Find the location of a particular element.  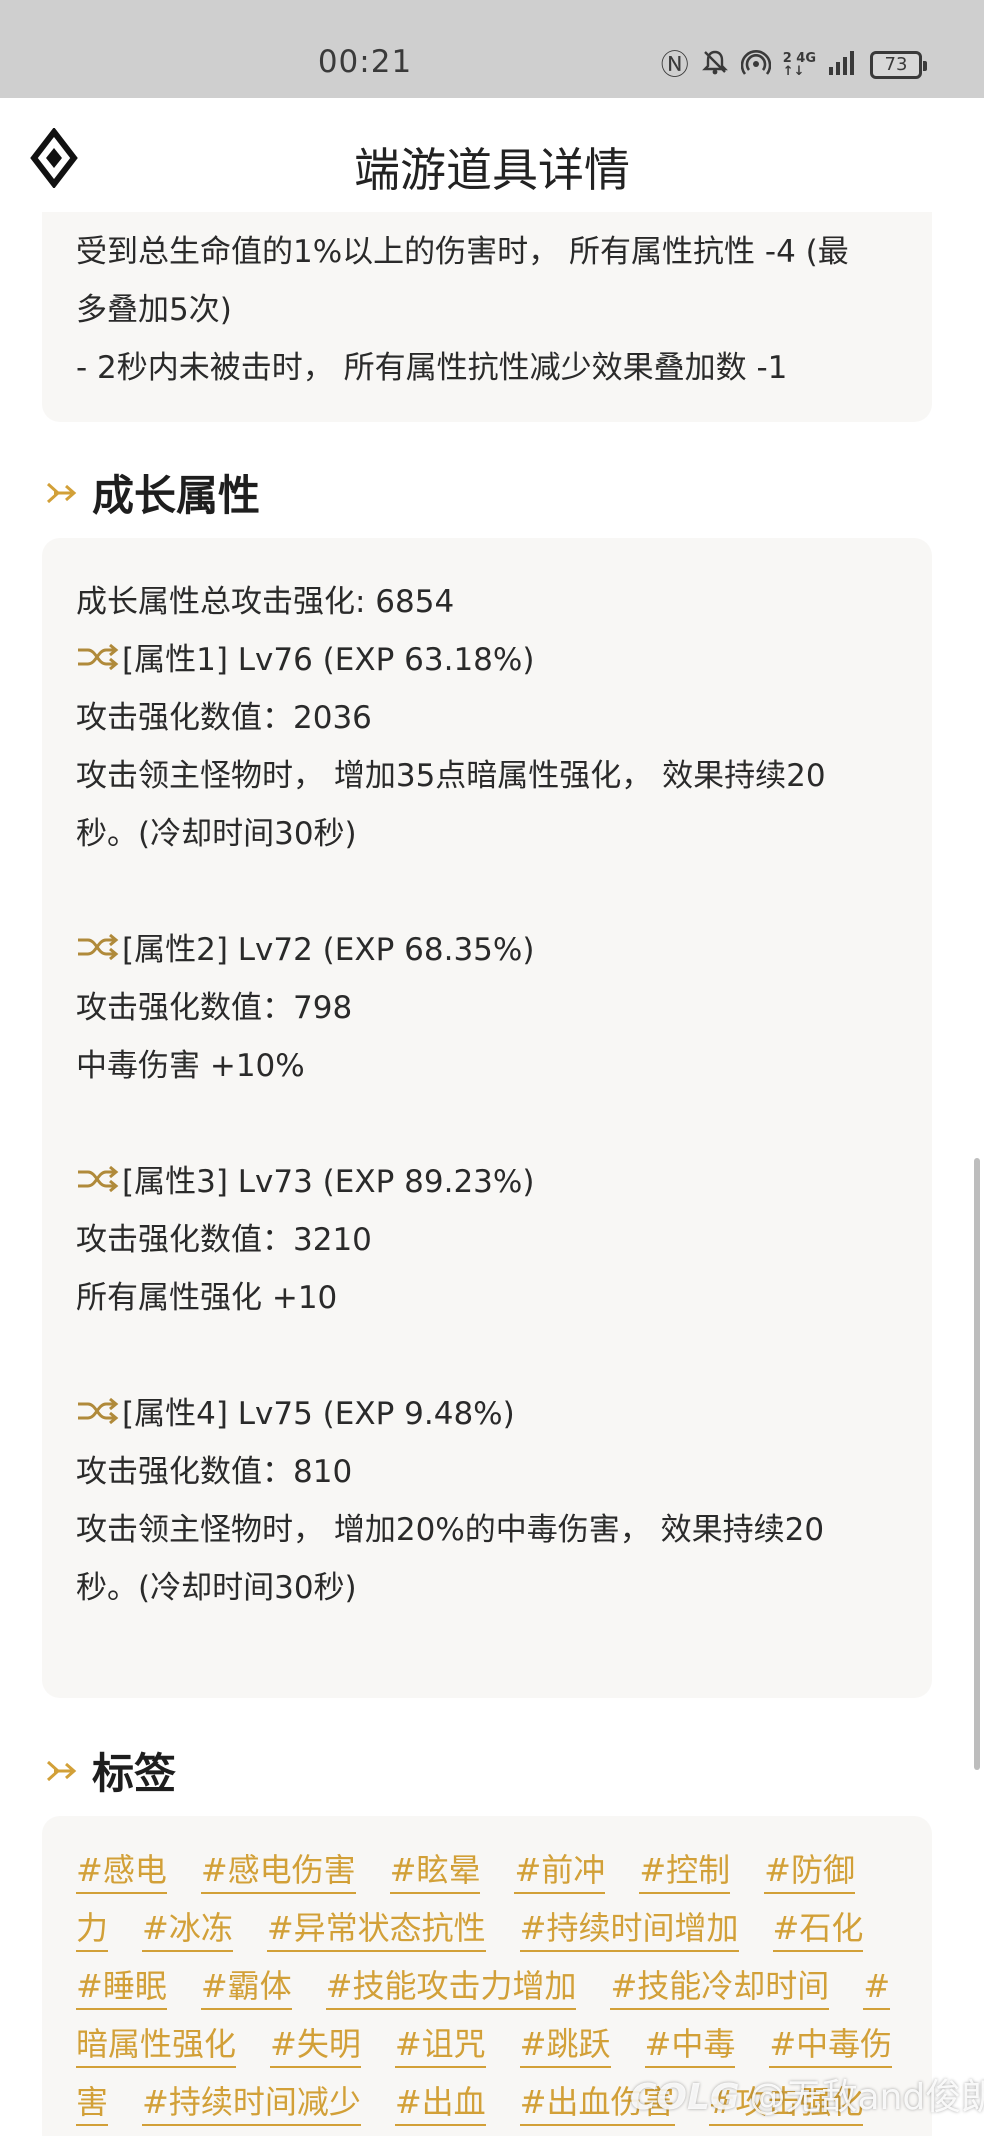

section-title-text: 标签 is located at coordinates (134, 1773).